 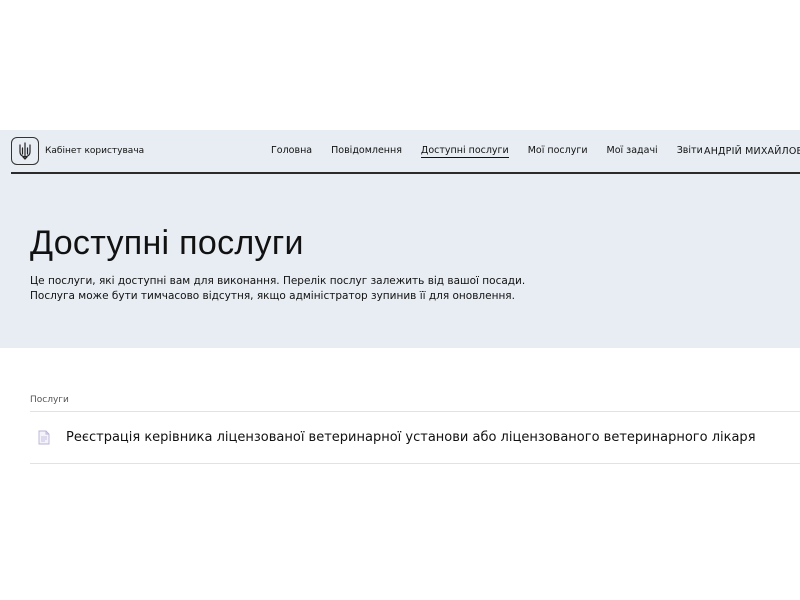 What do you see at coordinates (49, 400) in the screenshot?
I see `services-section-label: Послуги` at bounding box center [49, 400].